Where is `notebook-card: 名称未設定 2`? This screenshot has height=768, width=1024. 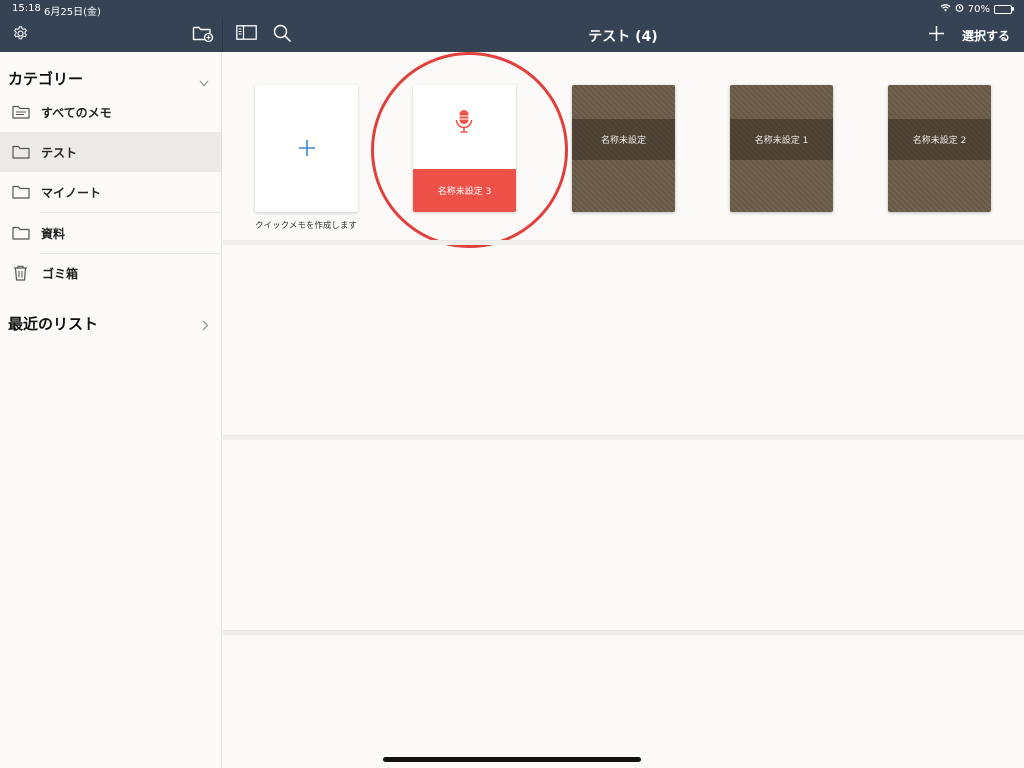 notebook-card: 名称未設定 2 is located at coordinates (939, 148).